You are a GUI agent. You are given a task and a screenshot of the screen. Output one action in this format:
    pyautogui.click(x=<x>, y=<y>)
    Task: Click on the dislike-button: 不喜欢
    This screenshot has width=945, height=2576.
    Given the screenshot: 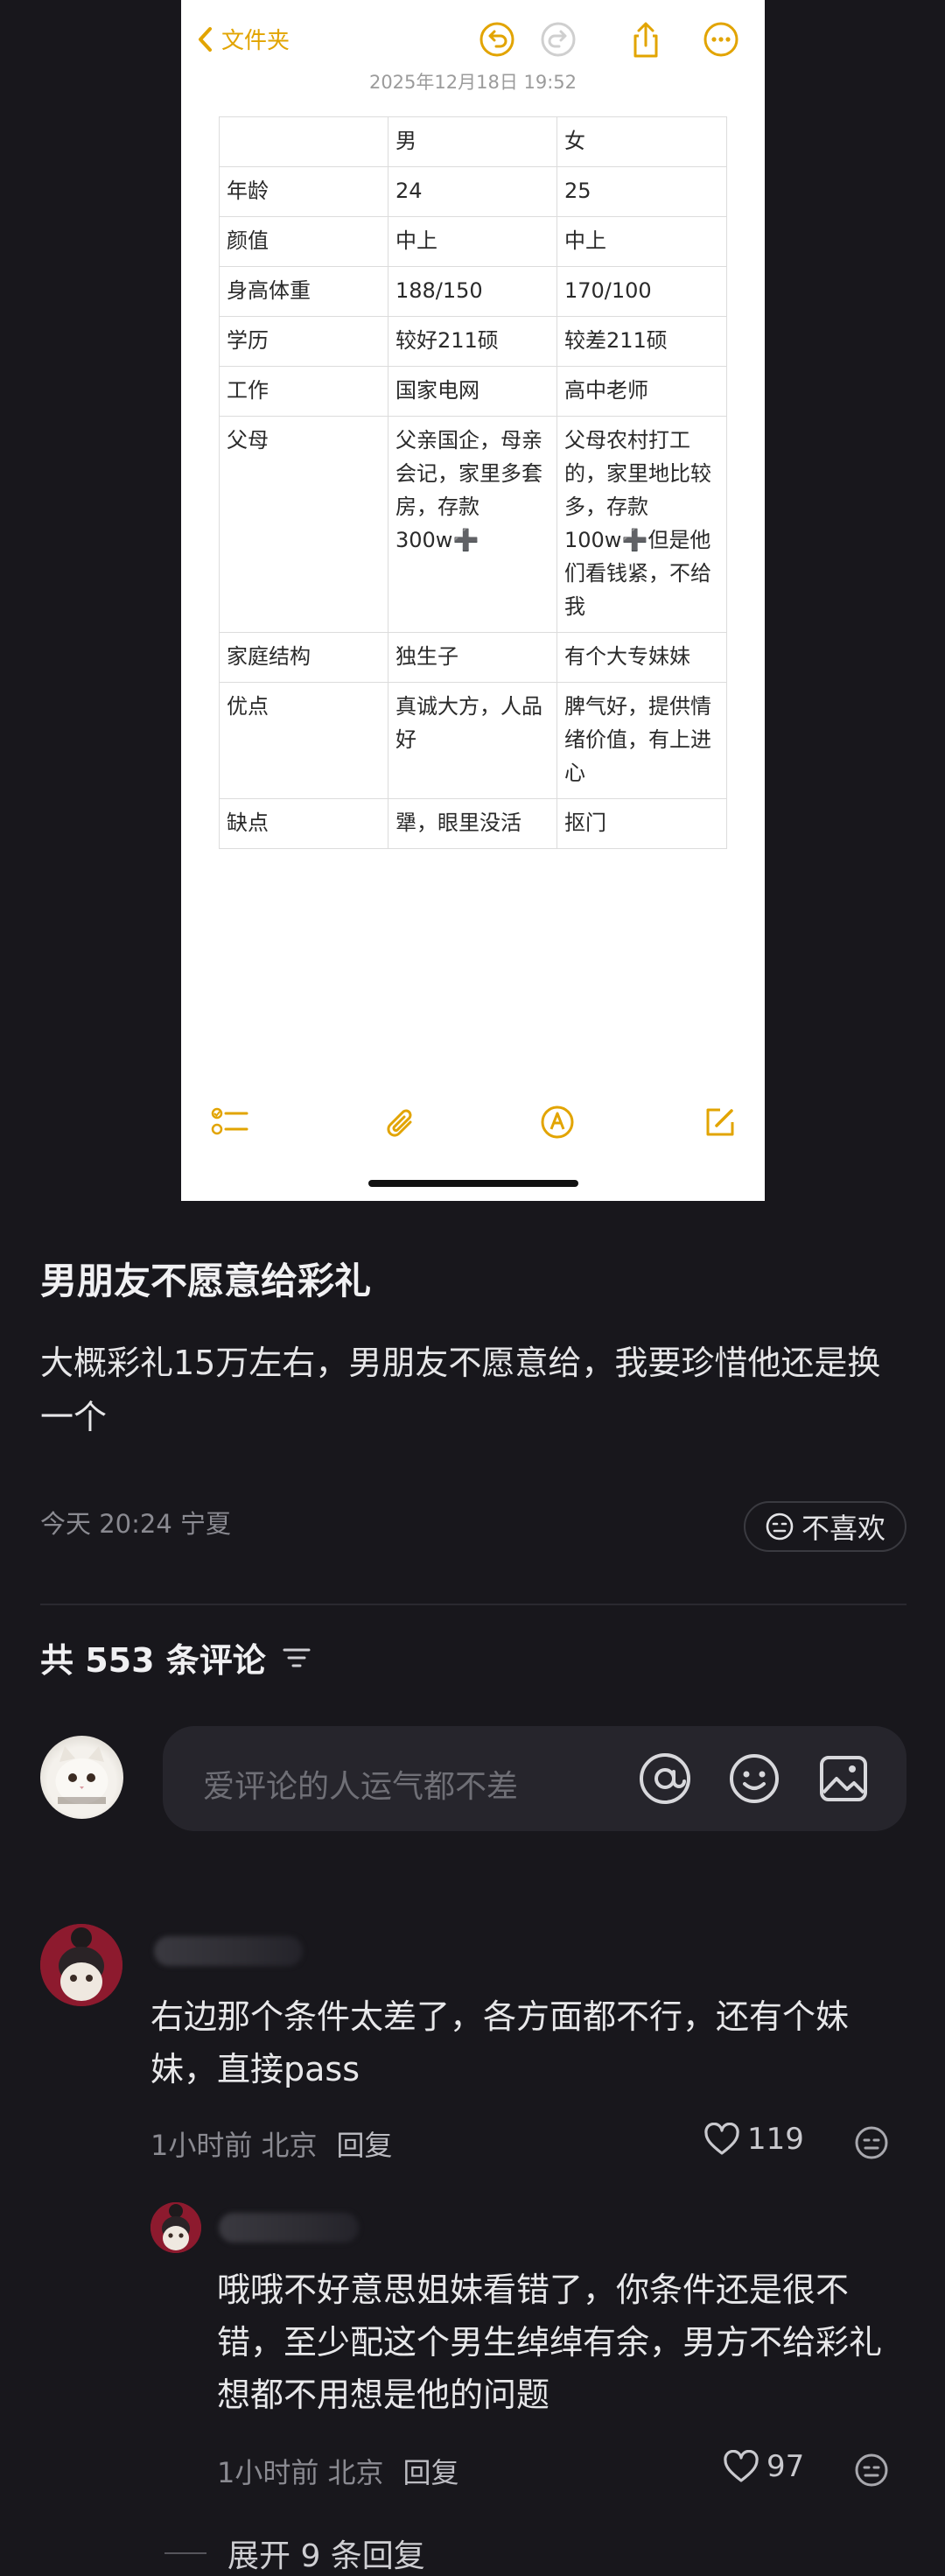 What is the action you would take?
    pyautogui.click(x=825, y=1527)
    